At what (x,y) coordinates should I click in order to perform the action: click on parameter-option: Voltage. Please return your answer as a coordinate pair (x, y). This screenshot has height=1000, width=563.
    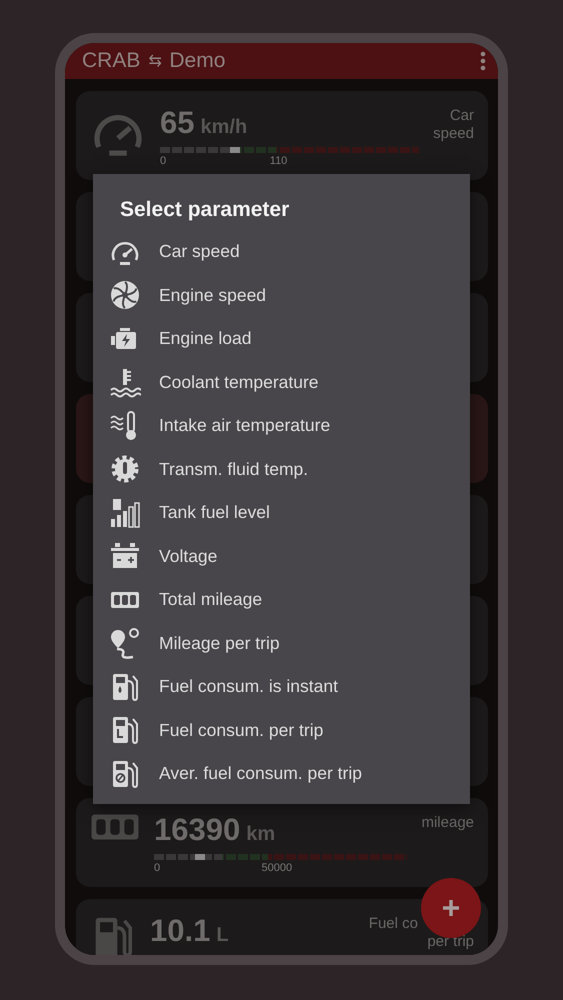
    Looking at the image, I should click on (281, 556).